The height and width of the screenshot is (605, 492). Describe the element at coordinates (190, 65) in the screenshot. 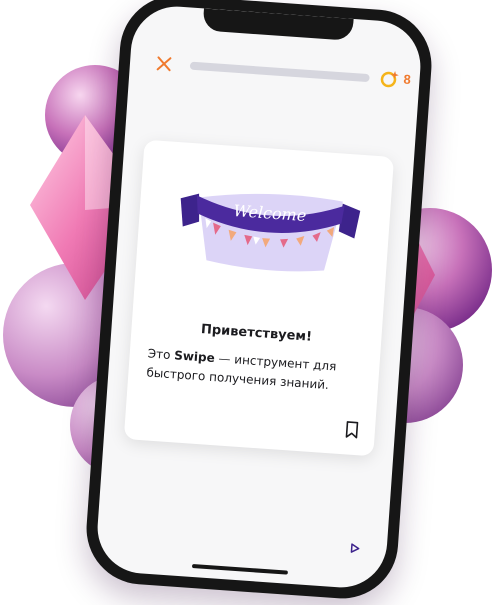

I see `lesson-progress-fill` at that location.